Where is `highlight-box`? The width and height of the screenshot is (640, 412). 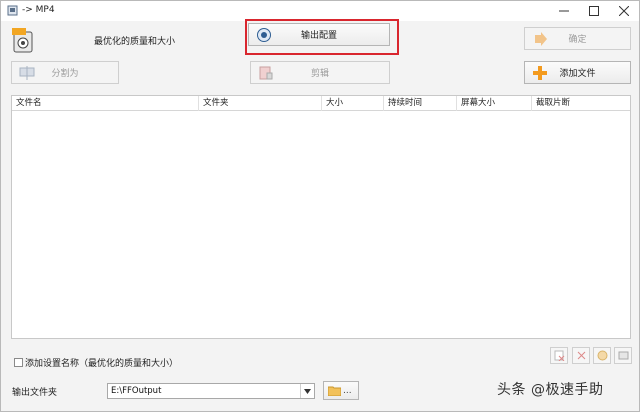 highlight-box is located at coordinates (322, 37).